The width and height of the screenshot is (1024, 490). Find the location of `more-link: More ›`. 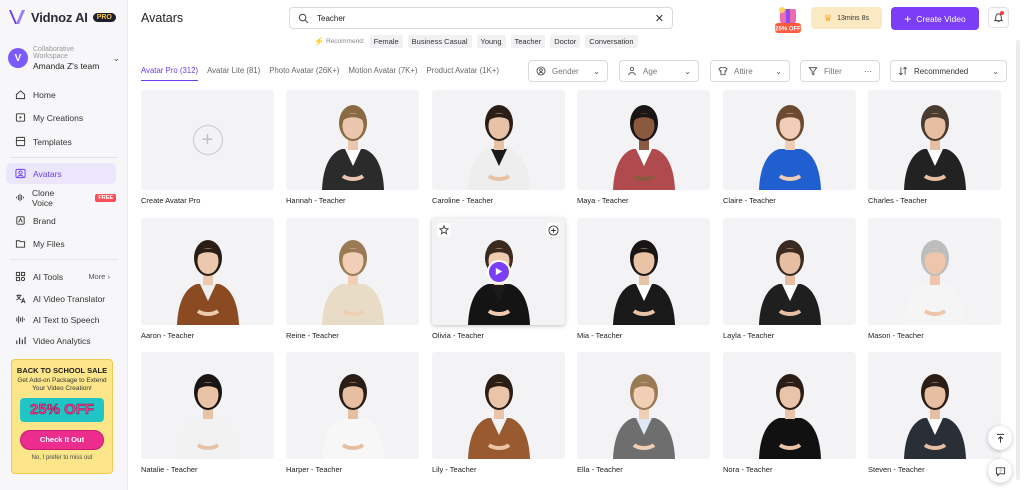

more-link: More › is located at coordinates (99, 276).